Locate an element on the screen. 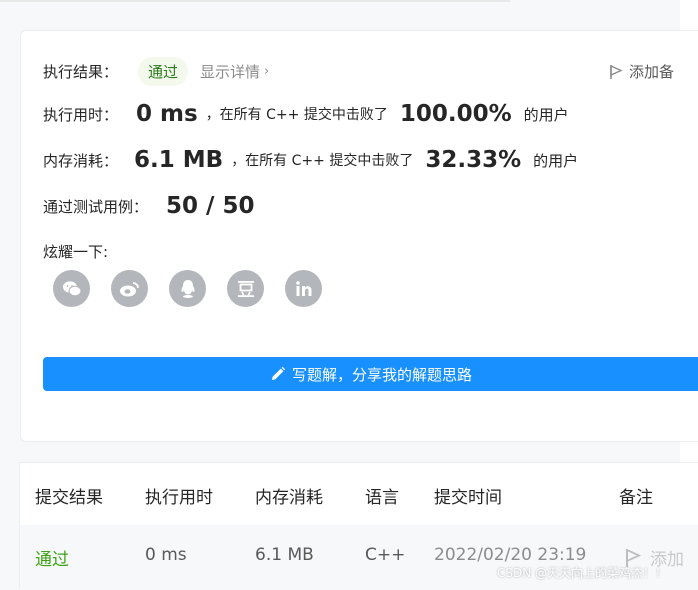 The height and width of the screenshot is (590, 698). tests-row: 通过测试用例： 50 / 50 is located at coordinates (148, 206).